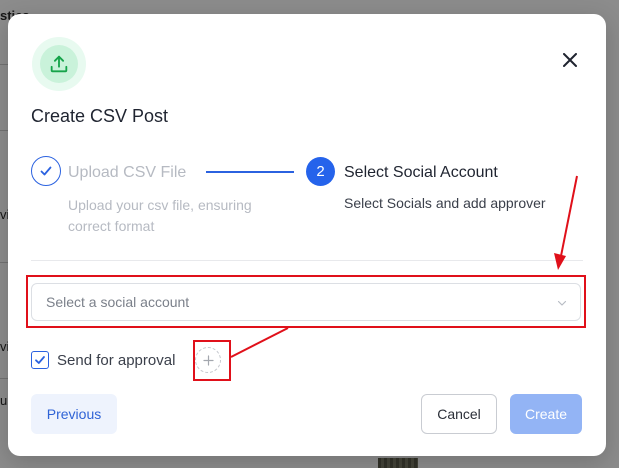  Describe the element at coordinates (320, 171) in the screenshot. I see `step-2-indicator: 2` at that location.